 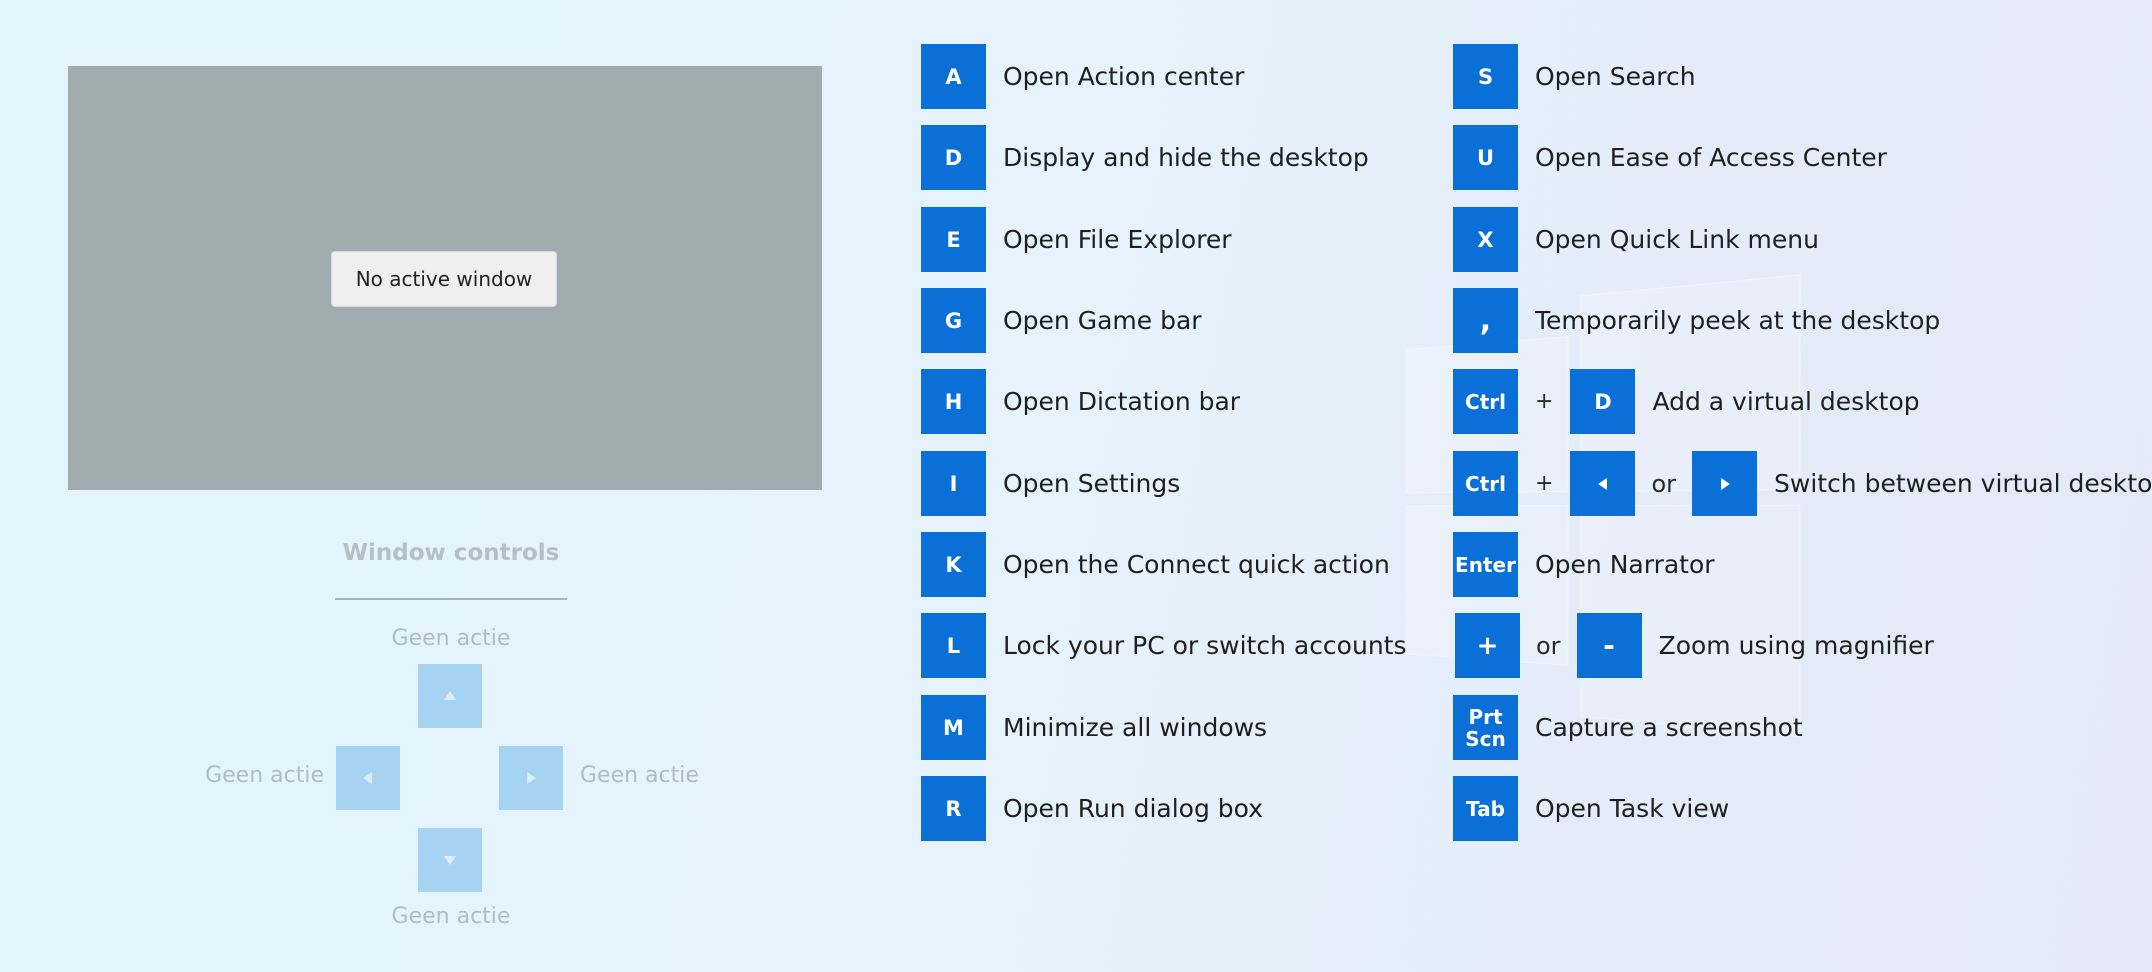 What do you see at coordinates (451, 916) in the screenshot?
I see `snap-down-label: Geen actie` at bounding box center [451, 916].